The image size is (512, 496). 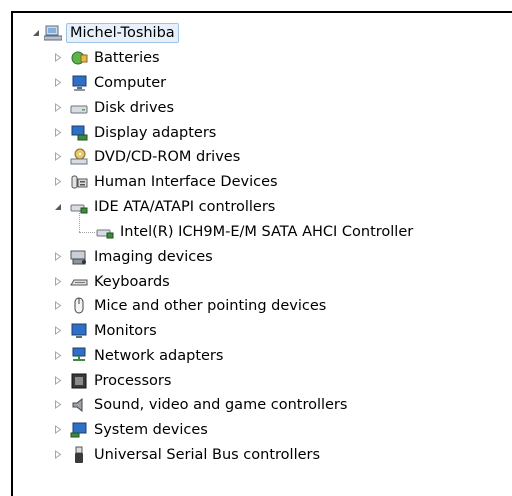 I want to click on tree-item-label: Universal Serial Bus controllers, so click(x=207, y=455).